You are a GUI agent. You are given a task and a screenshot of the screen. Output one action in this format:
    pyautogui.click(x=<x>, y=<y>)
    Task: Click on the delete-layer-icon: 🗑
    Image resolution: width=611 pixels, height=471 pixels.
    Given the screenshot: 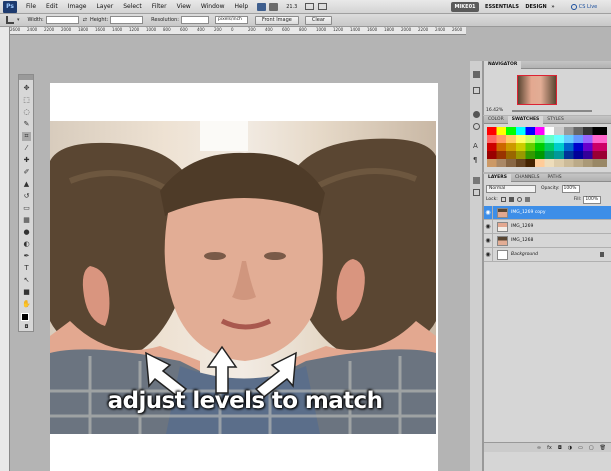 What is the action you would take?
    pyautogui.click(x=603, y=448)
    